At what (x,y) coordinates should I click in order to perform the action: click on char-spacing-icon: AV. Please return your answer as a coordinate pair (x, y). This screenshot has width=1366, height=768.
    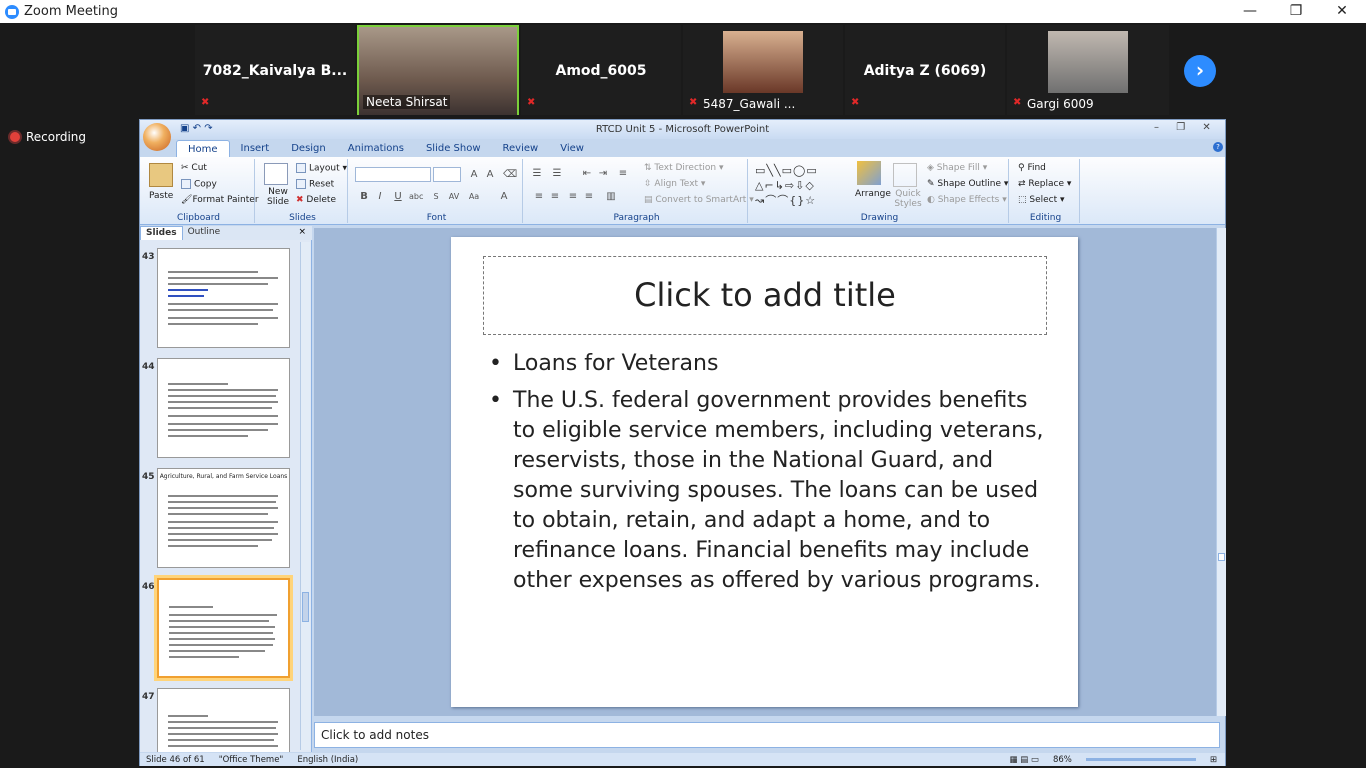
    Looking at the image, I should click on (454, 197).